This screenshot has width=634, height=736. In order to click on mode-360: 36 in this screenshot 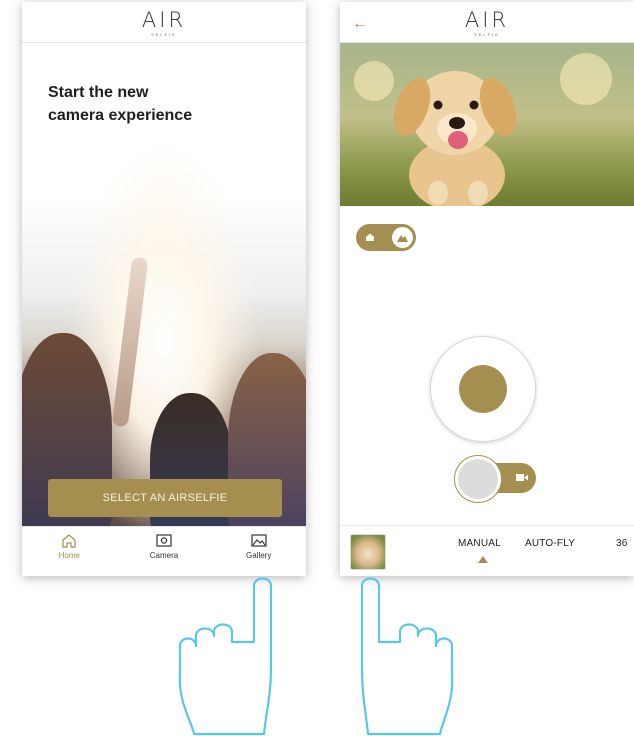, I will do `click(622, 543)`.